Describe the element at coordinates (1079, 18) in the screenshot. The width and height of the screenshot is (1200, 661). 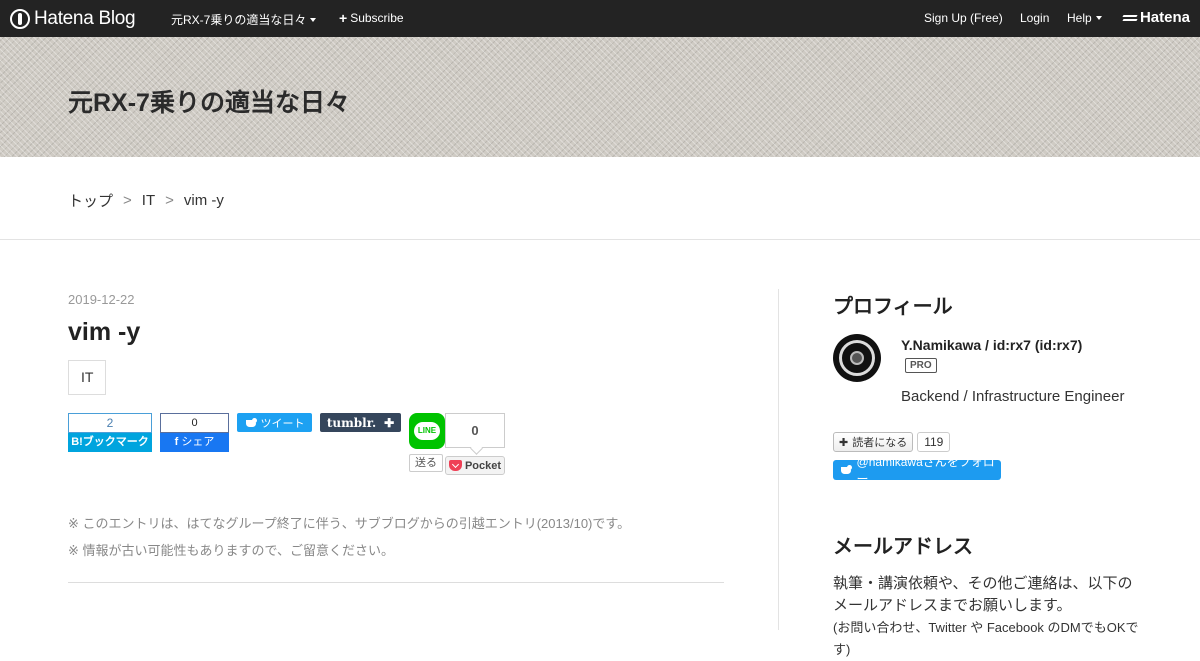
I see `help-label: Help` at that location.